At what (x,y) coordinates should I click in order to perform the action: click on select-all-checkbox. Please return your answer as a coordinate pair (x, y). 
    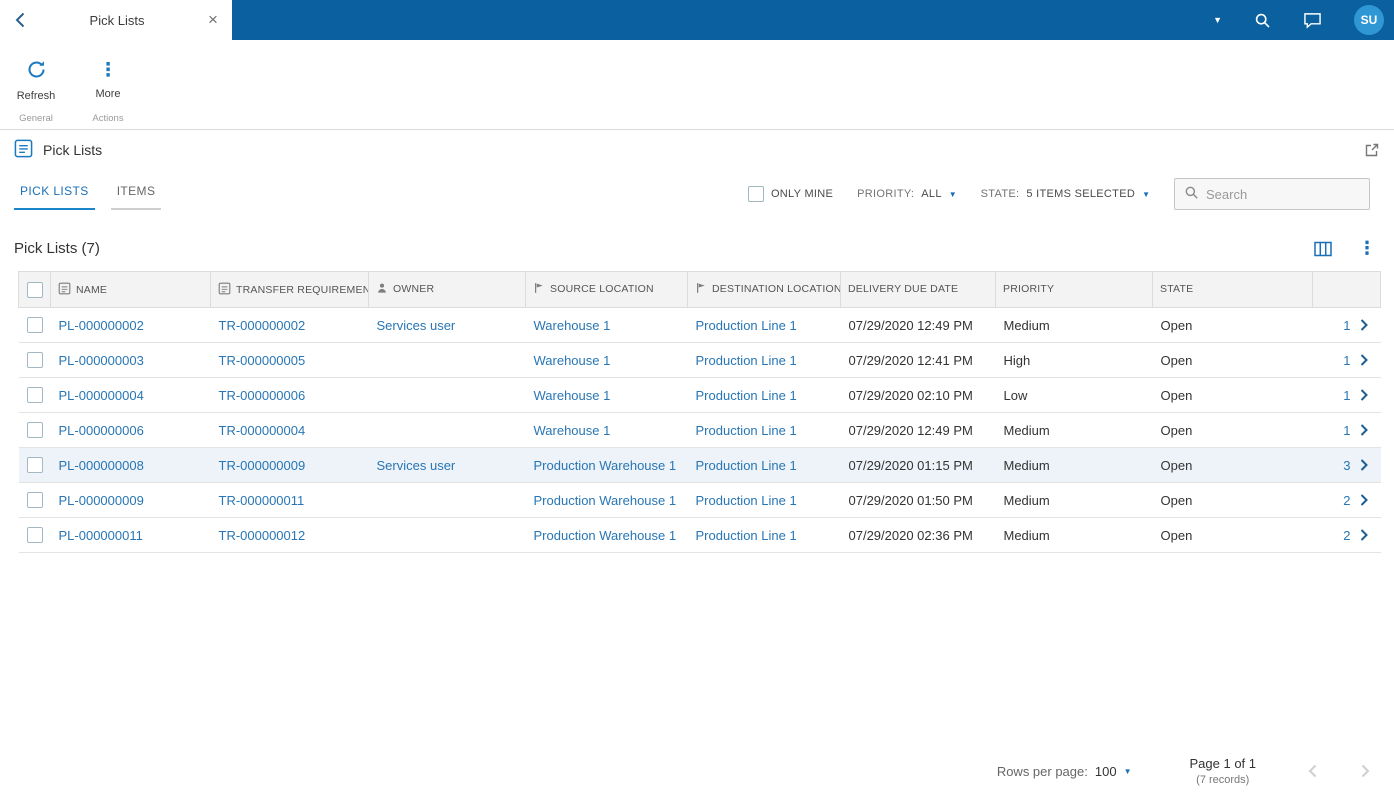
    Looking at the image, I should click on (34, 289).